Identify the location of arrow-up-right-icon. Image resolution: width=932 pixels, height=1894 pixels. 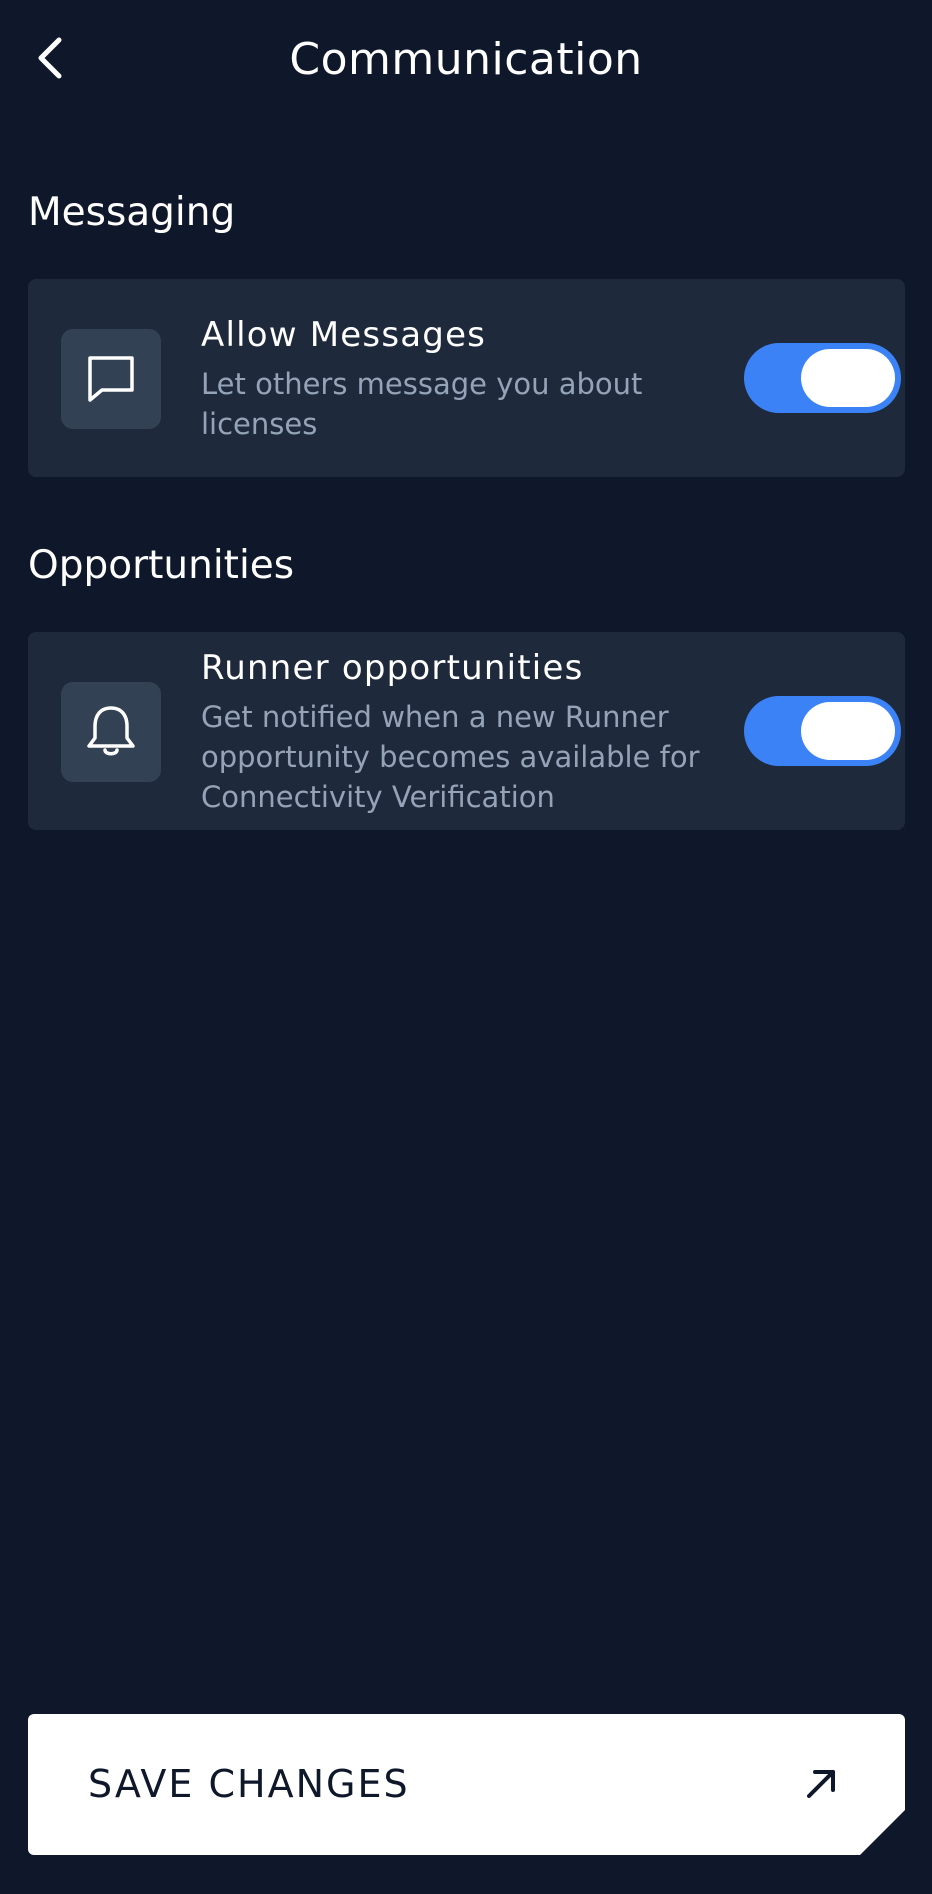
(821, 1784).